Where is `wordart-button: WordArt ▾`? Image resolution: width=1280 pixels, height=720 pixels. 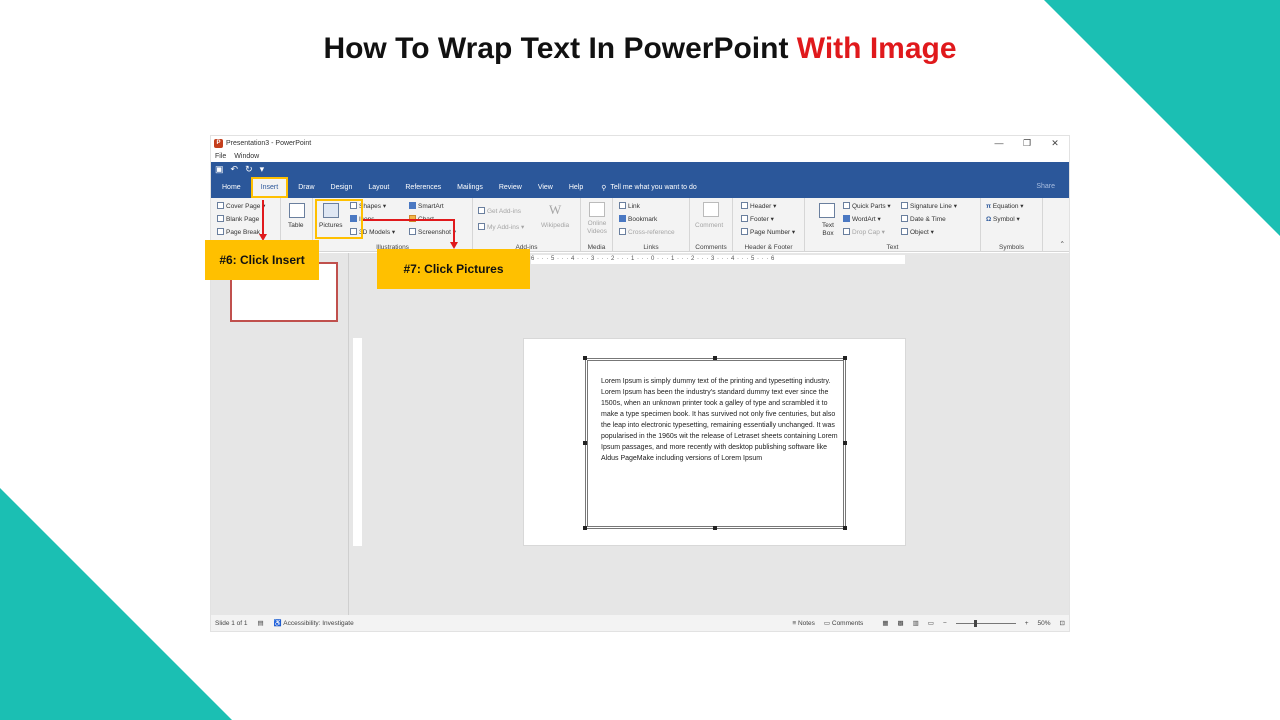 wordart-button: WordArt ▾ is located at coordinates (862, 219).